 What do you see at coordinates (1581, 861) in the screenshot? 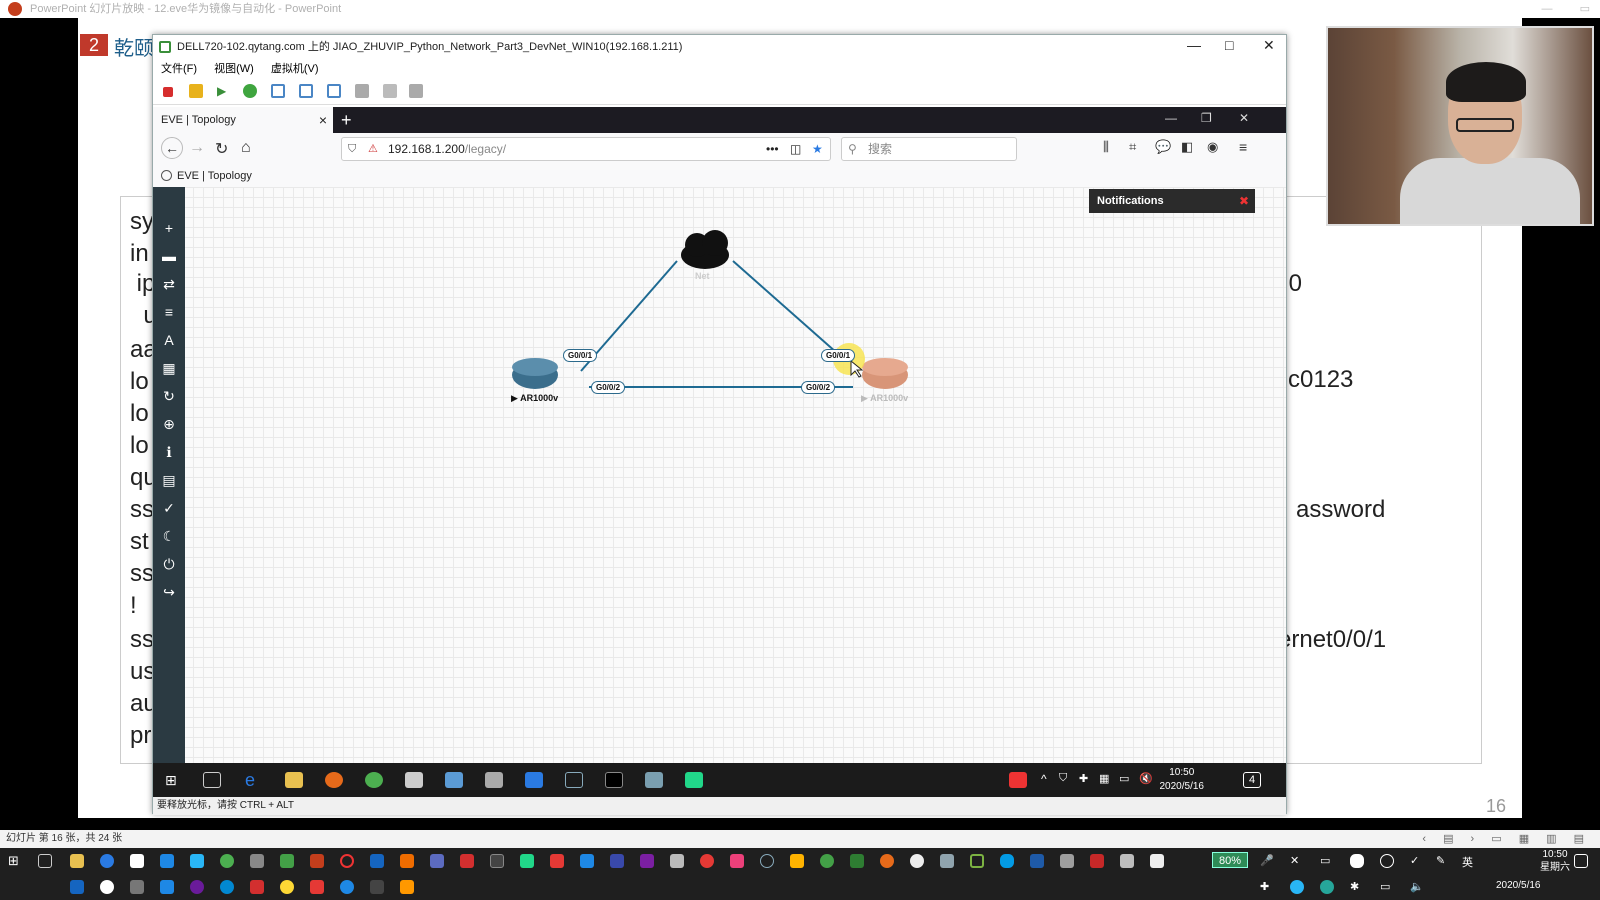
I see `notification-center-icon` at bounding box center [1581, 861].